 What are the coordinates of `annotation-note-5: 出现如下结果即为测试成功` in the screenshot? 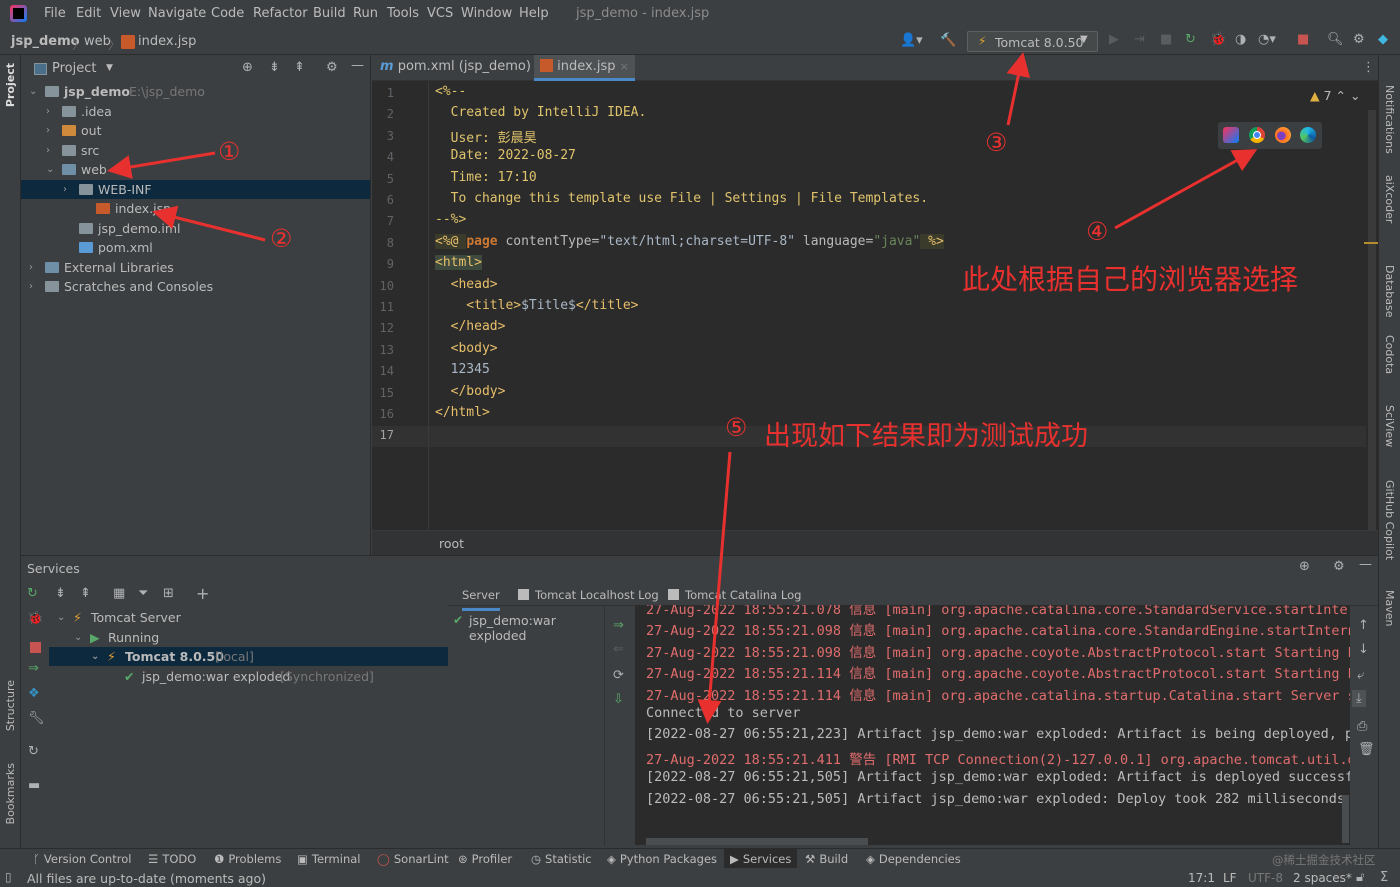 It's located at (926, 436).